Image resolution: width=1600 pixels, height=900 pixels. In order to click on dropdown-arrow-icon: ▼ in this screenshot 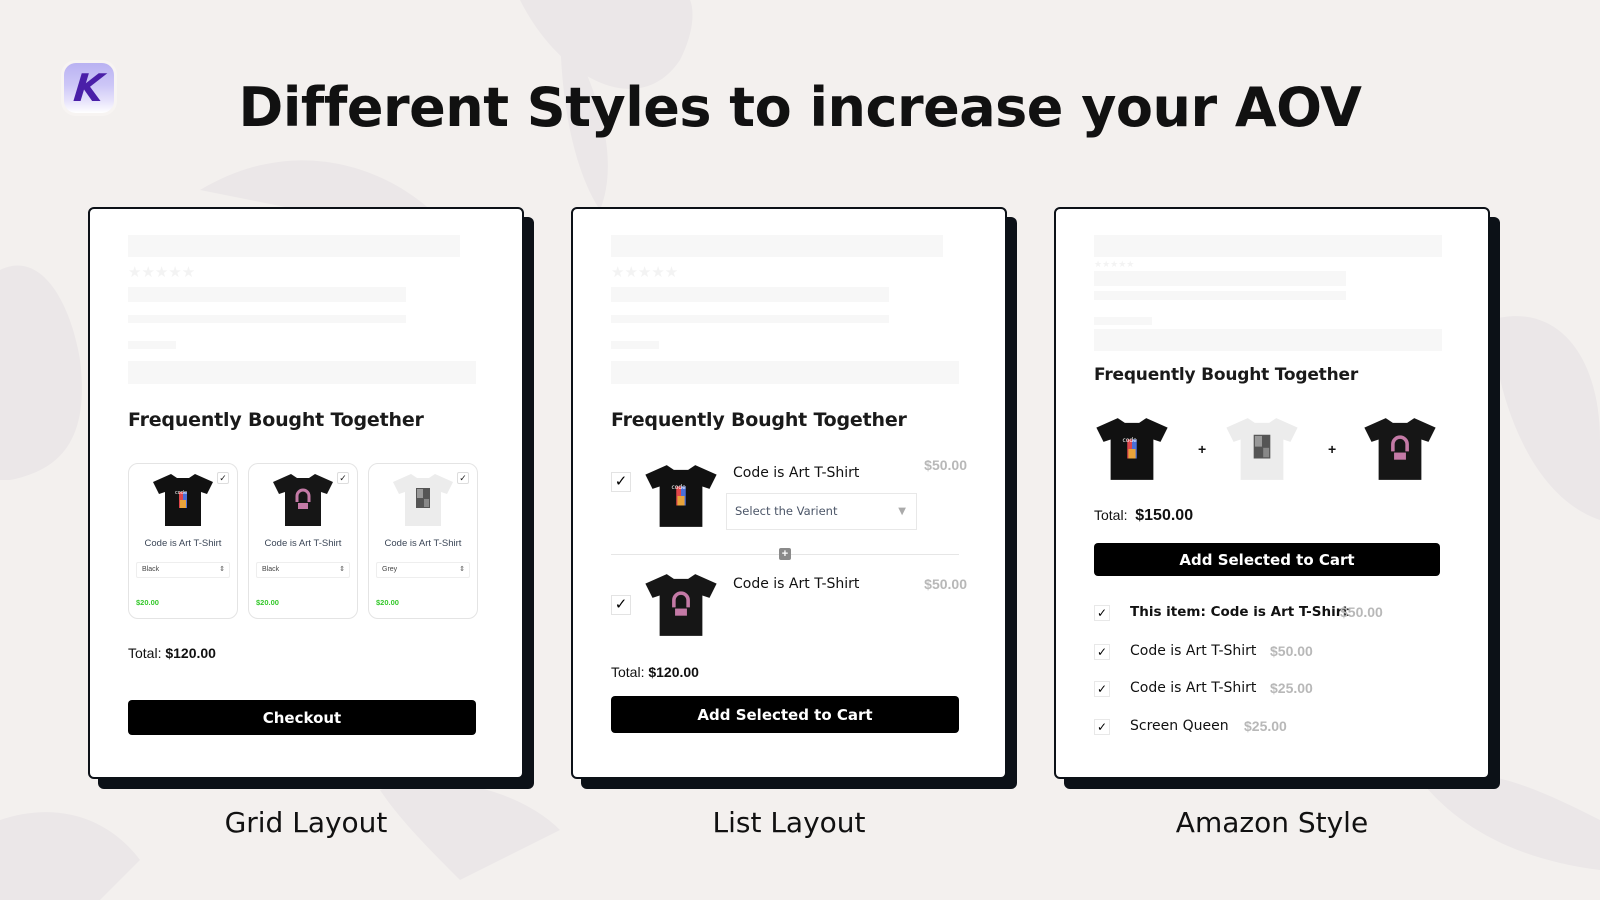, I will do `click(902, 511)`.